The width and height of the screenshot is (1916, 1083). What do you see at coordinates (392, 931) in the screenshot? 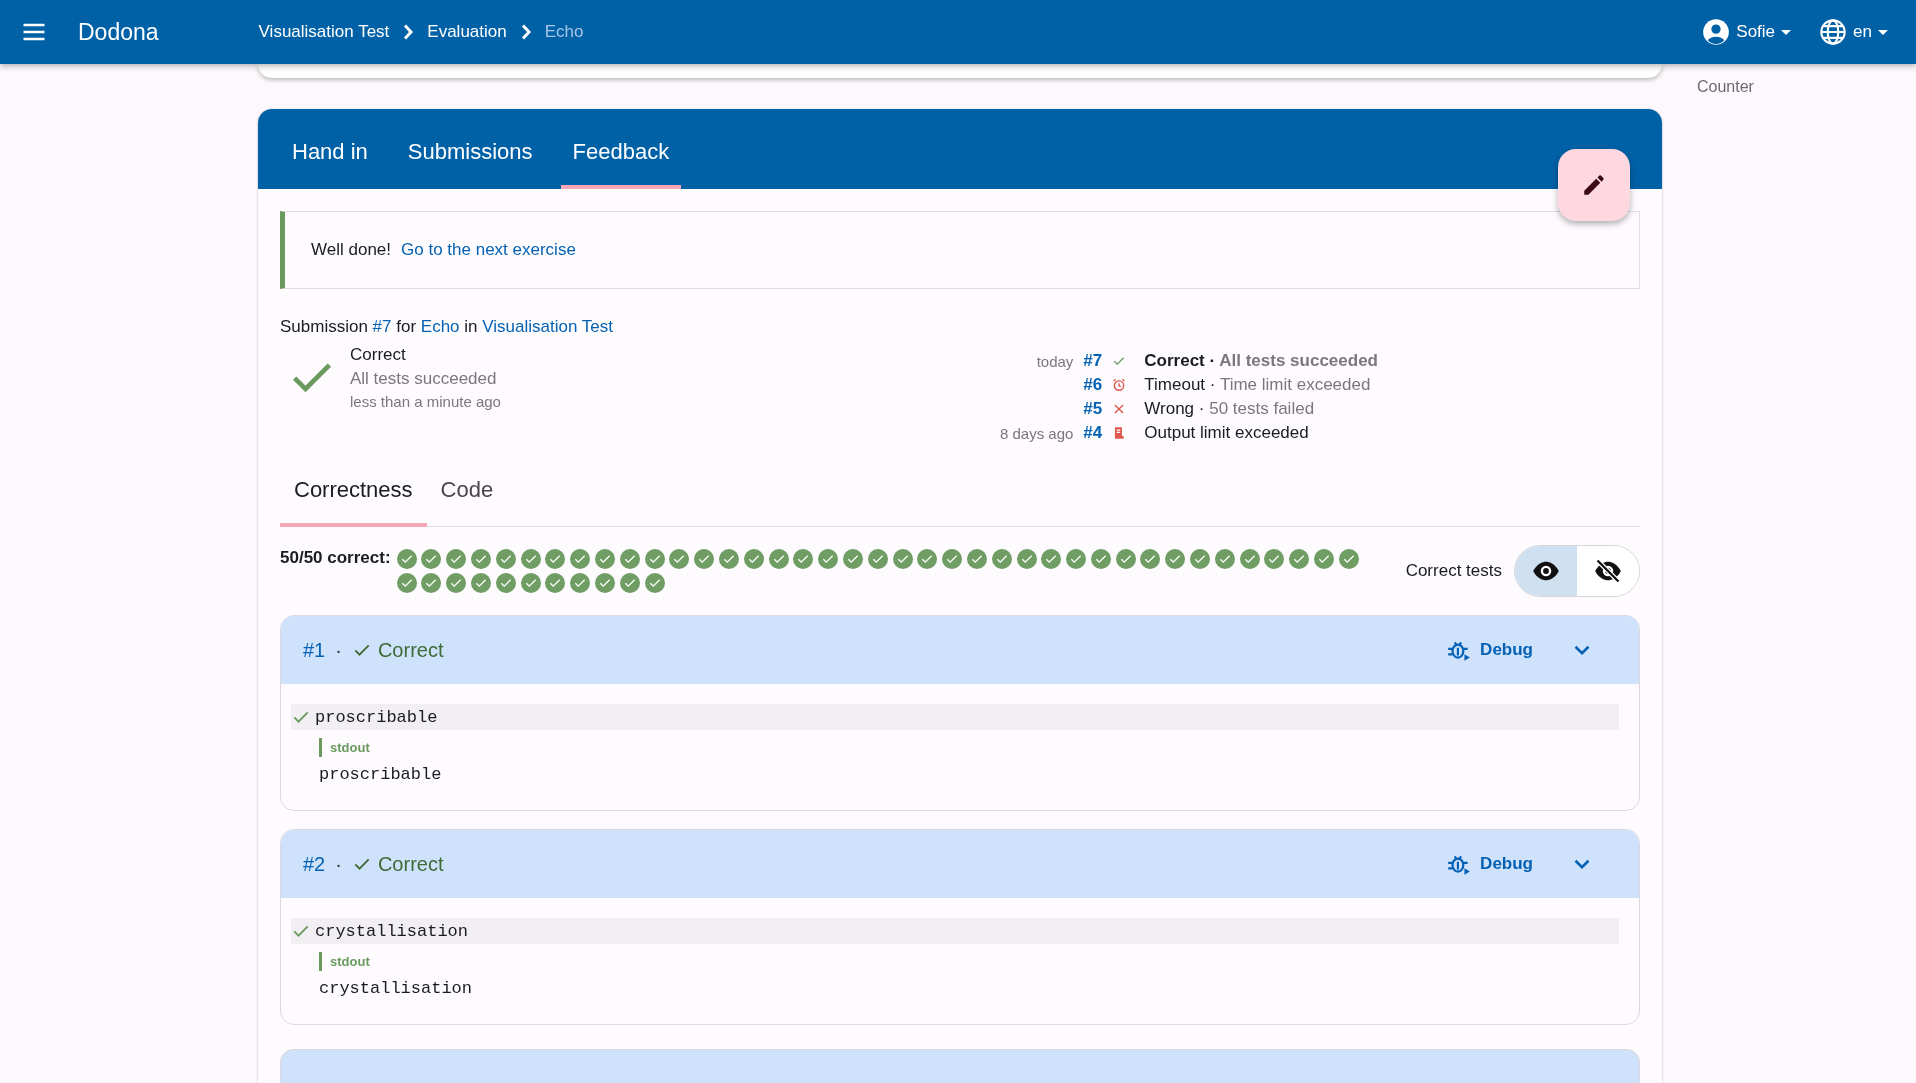
I see `test-case-text: crystallisation` at bounding box center [392, 931].